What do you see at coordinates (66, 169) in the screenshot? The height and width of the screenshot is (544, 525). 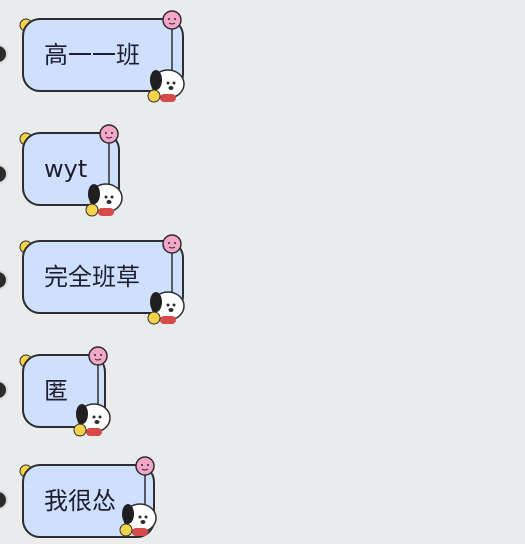 I see `message-text: wyt` at bounding box center [66, 169].